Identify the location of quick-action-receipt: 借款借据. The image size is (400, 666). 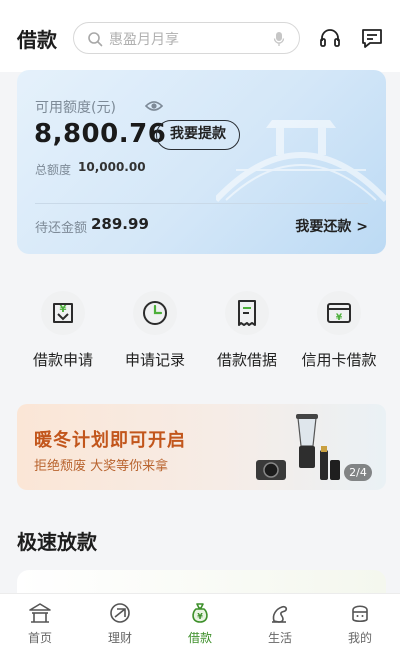
(247, 335).